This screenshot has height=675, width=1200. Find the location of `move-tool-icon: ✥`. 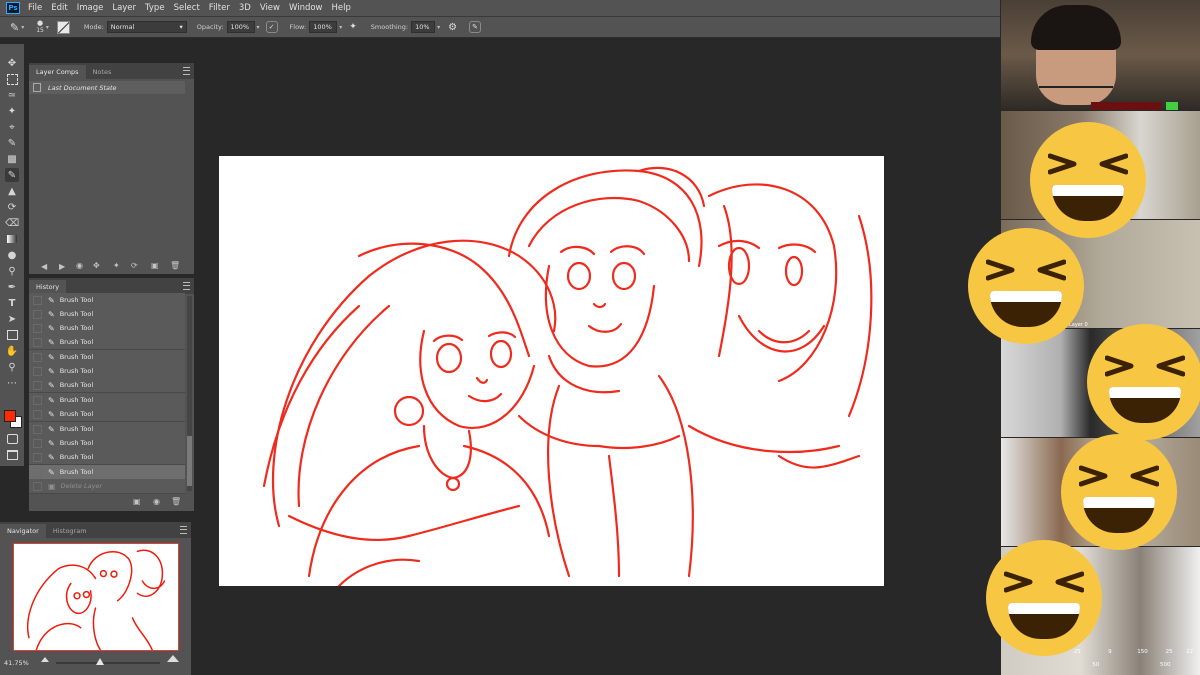

move-tool-icon: ✥ is located at coordinates (12, 63).